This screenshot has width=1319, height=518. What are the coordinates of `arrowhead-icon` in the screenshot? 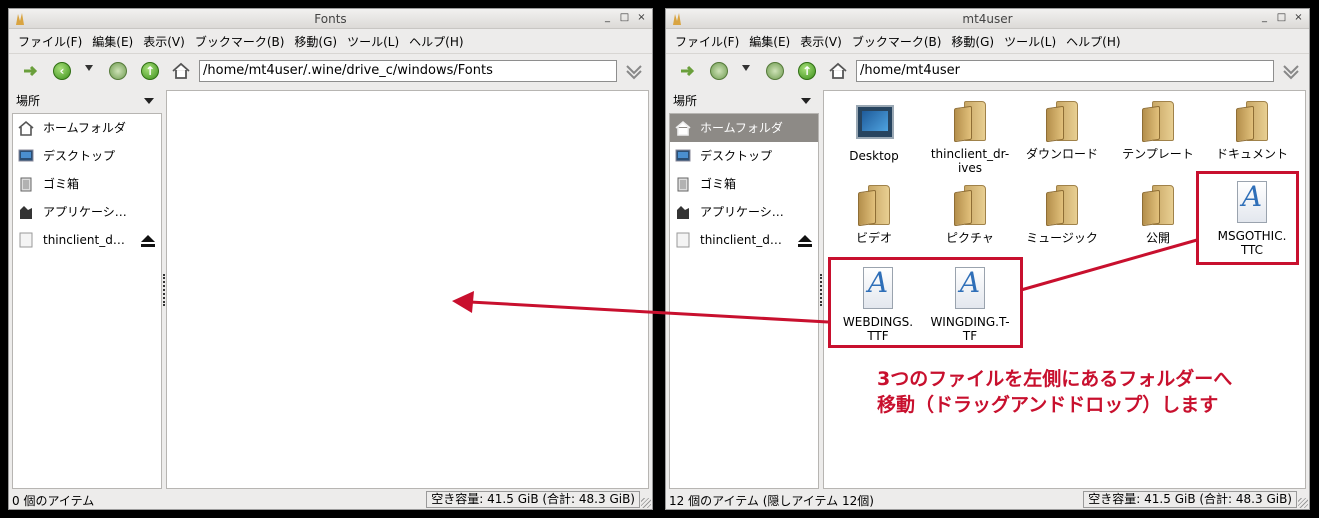 It's located at (463, 302).